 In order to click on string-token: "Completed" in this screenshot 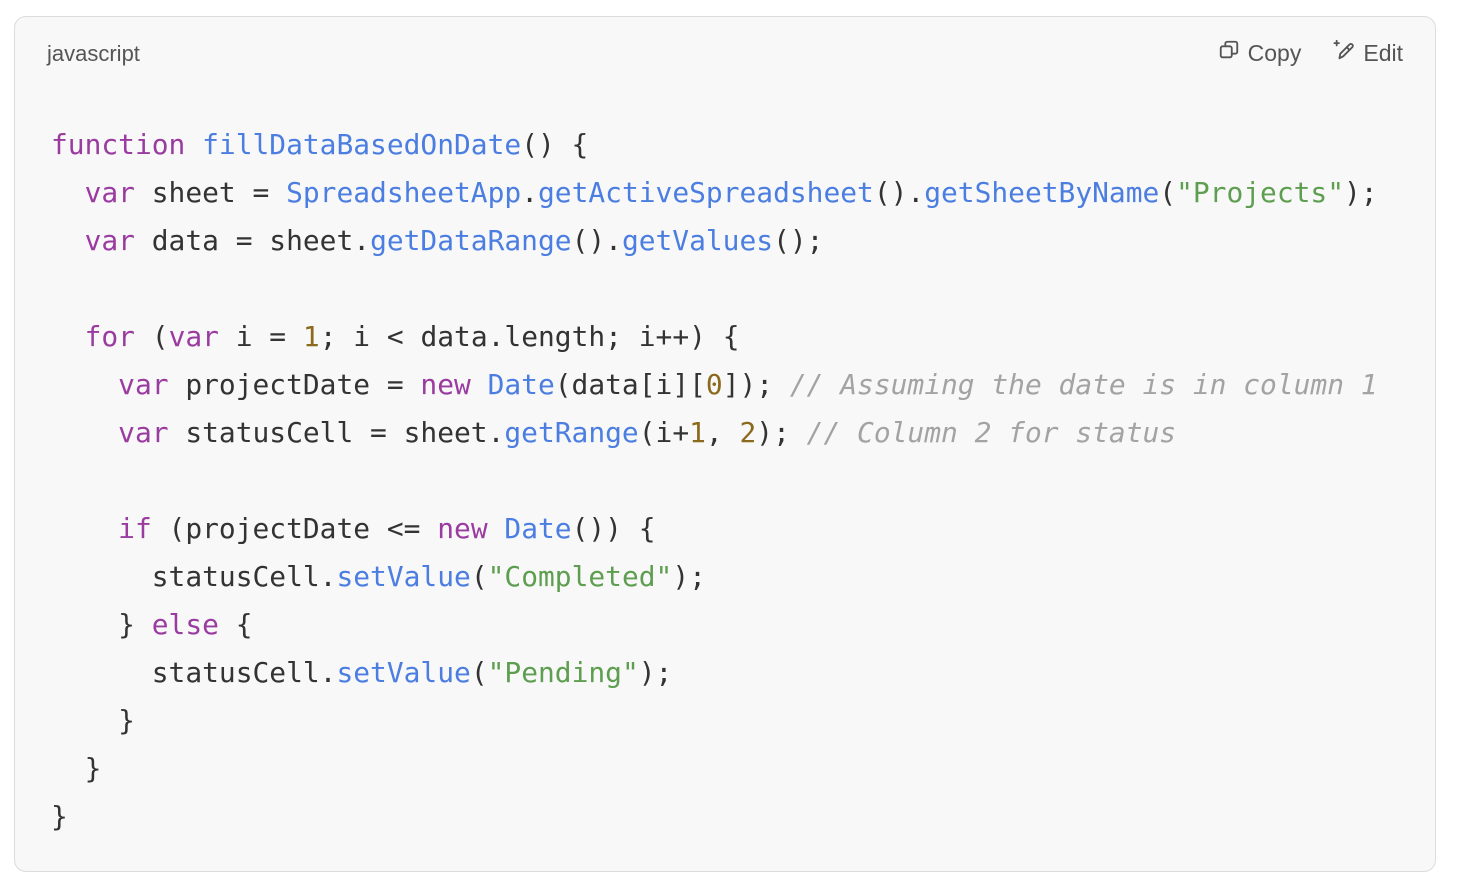, I will do `click(580, 576)`.